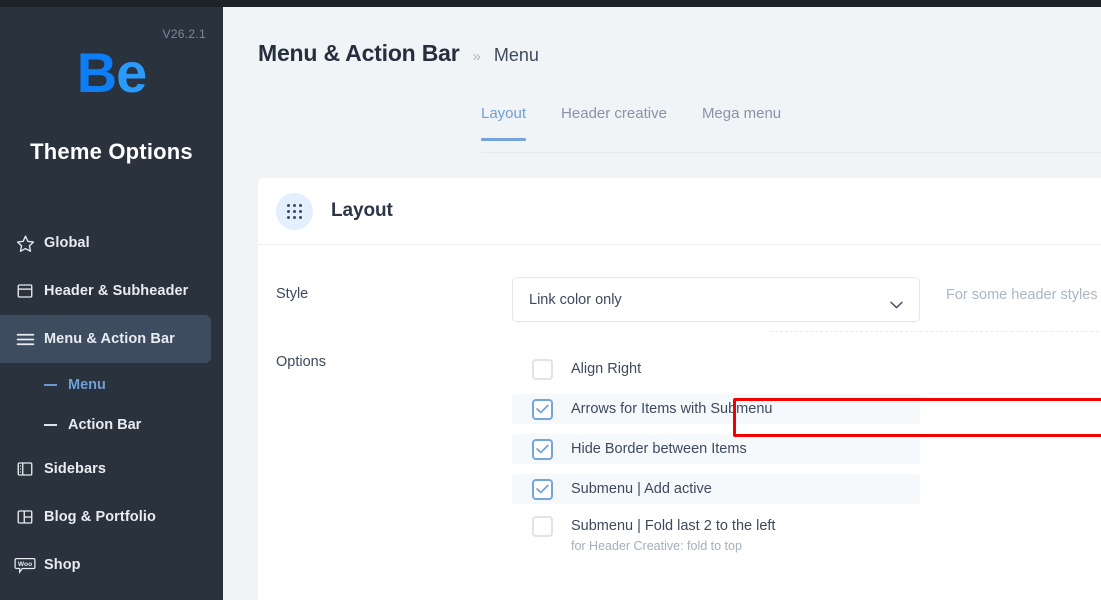  What do you see at coordinates (896, 302) in the screenshot?
I see `chevron-down-icon` at bounding box center [896, 302].